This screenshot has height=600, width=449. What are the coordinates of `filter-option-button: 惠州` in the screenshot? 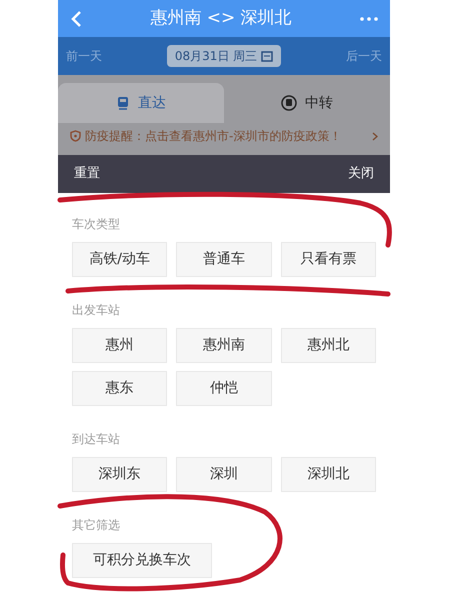 It's located at (120, 345).